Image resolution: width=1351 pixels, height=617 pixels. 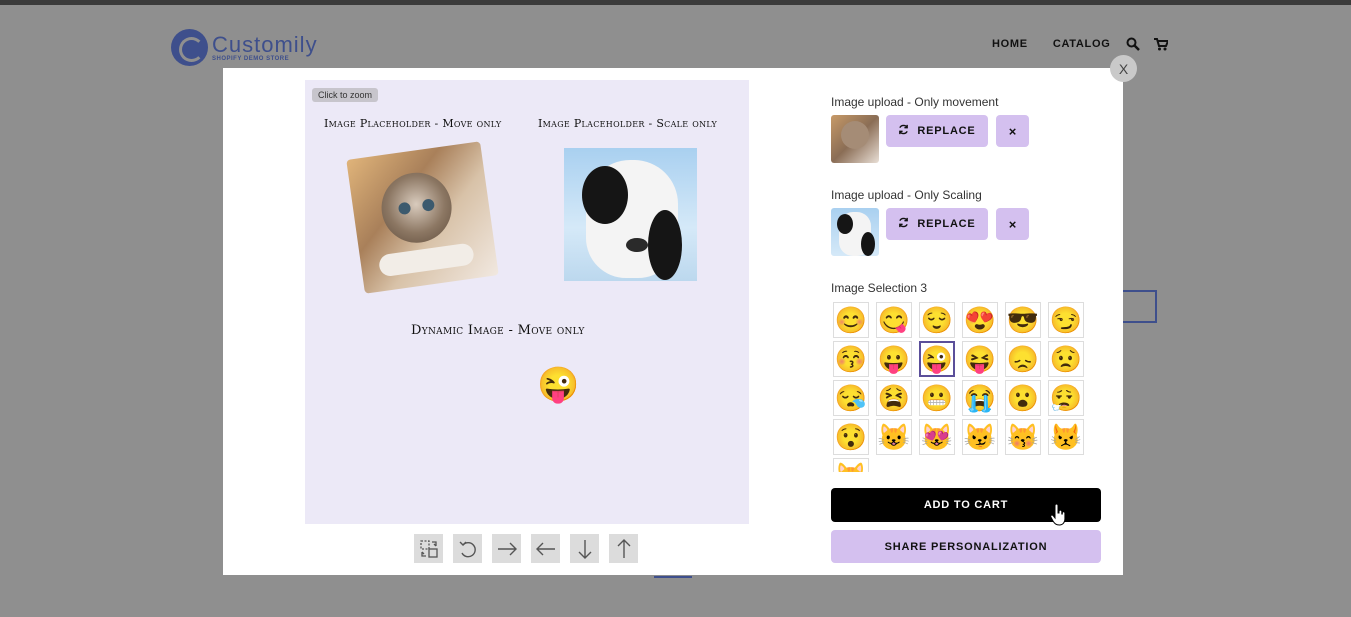 I want to click on store-logo: Customily SHOPIFY DEMO STORE, so click(x=244, y=47).